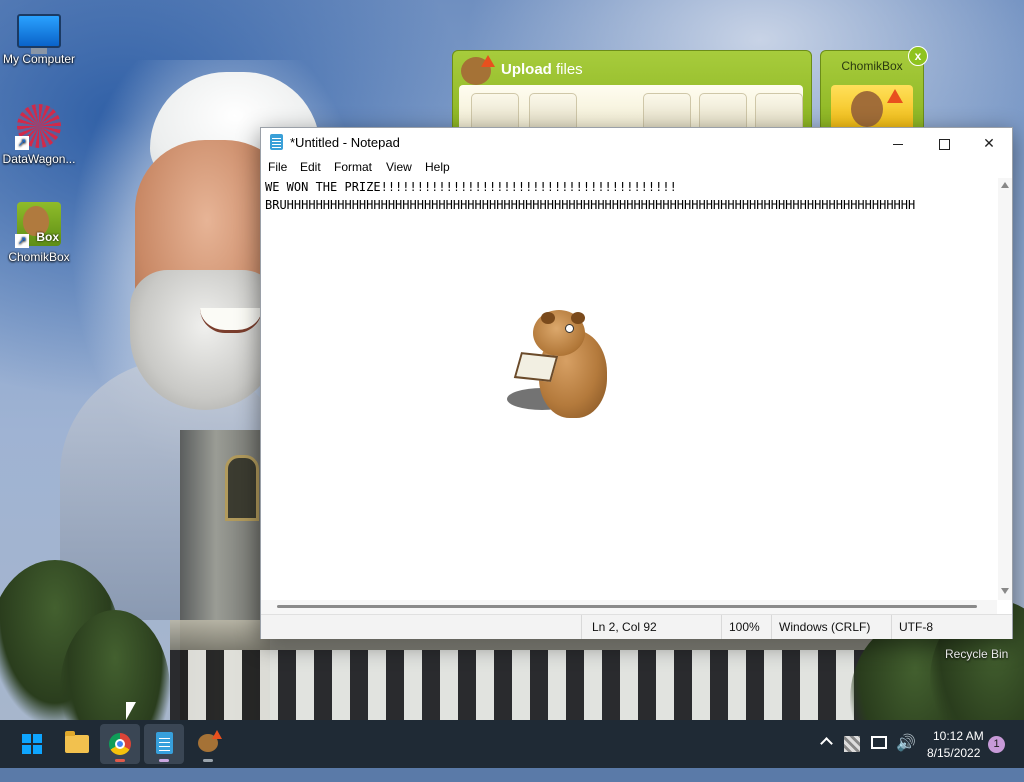 The image size is (1024, 782). I want to click on chomikbox-icon, so click(210, 741).